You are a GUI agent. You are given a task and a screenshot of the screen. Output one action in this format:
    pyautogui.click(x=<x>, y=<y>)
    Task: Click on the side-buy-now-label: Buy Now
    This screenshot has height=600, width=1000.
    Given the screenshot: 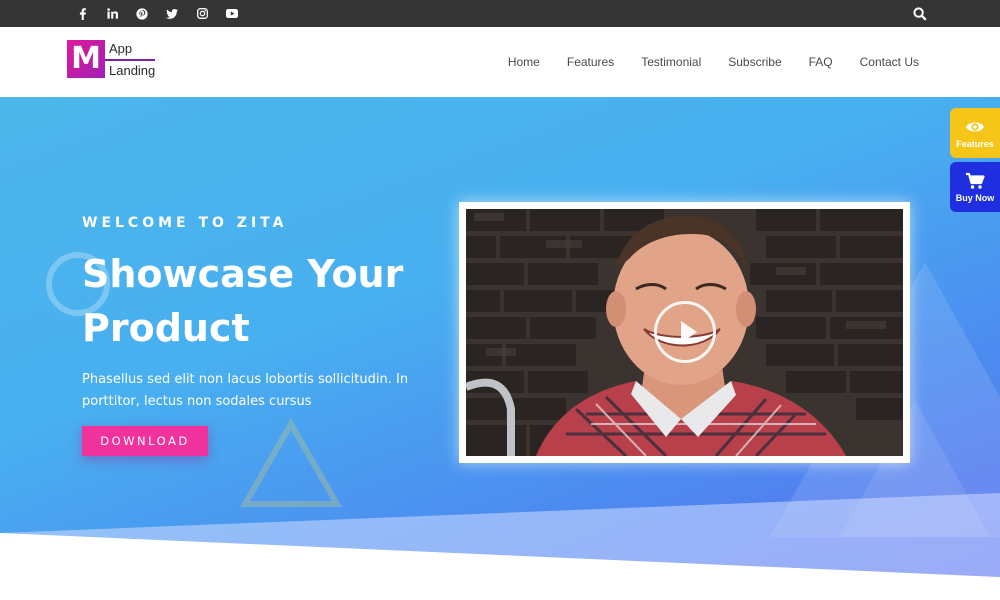 What is the action you would take?
    pyautogui.click(x=975, y=198)
    